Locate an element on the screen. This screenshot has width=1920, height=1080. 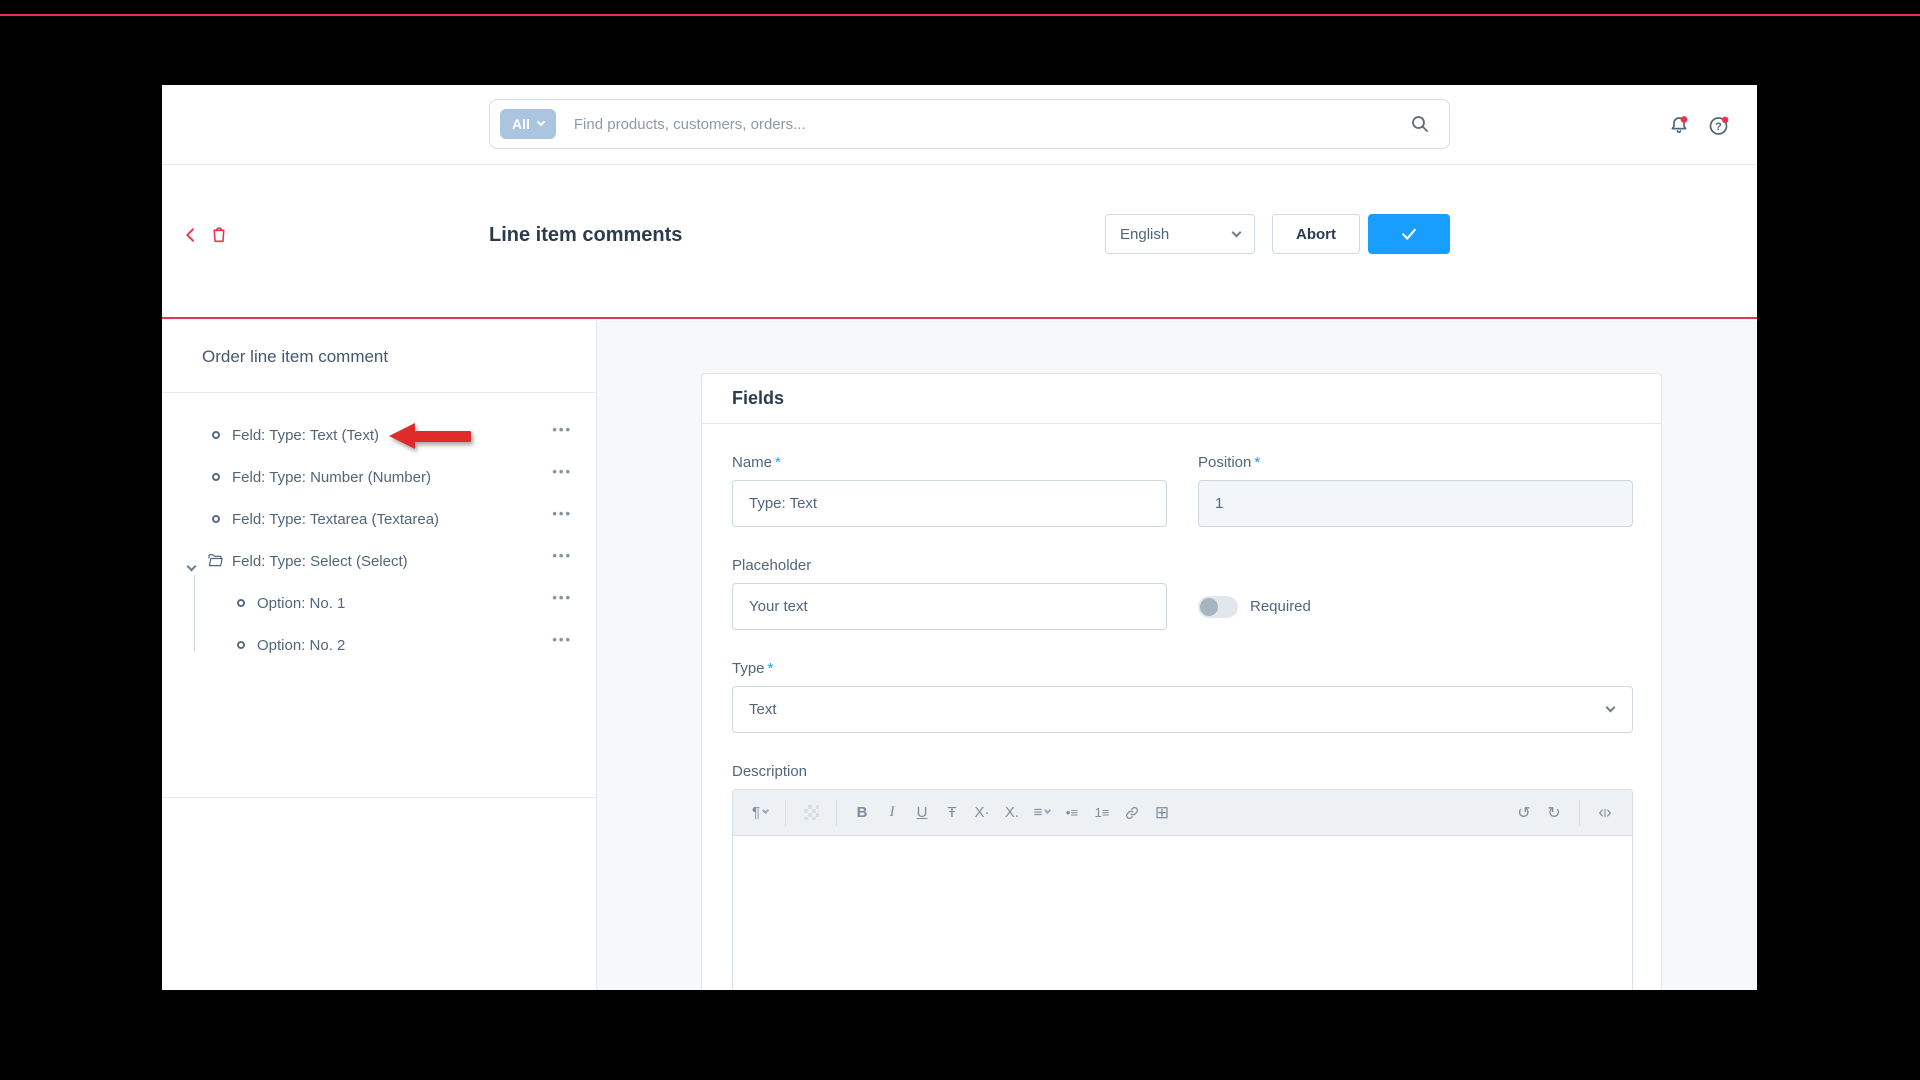
rich-text-editor: ¶ B I U Ŧ X· X. ≡ •≡ 1≡ ⊞ ↺ ↻ is located at coordinates (1182, 889).